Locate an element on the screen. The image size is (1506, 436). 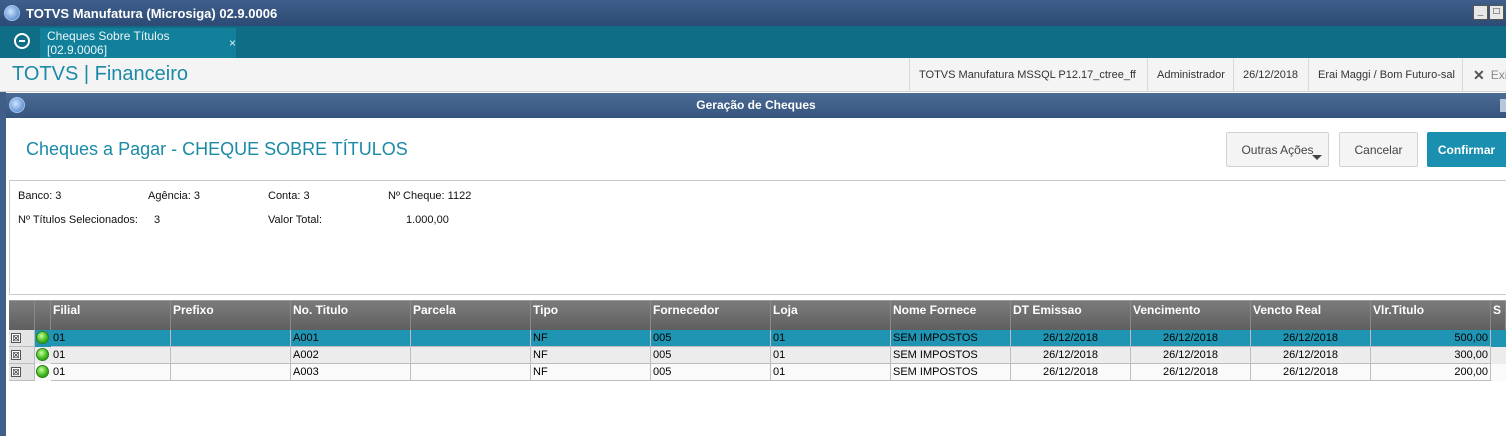
dialog-control is located at coordinates (1503, 105).